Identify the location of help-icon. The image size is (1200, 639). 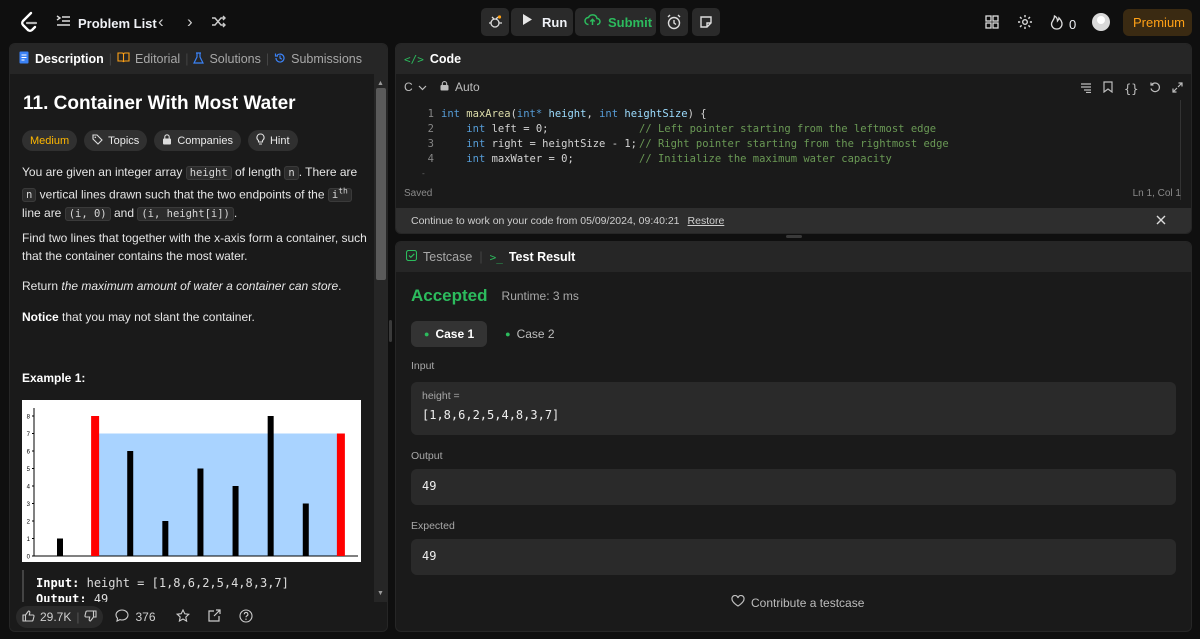
(245, 617).